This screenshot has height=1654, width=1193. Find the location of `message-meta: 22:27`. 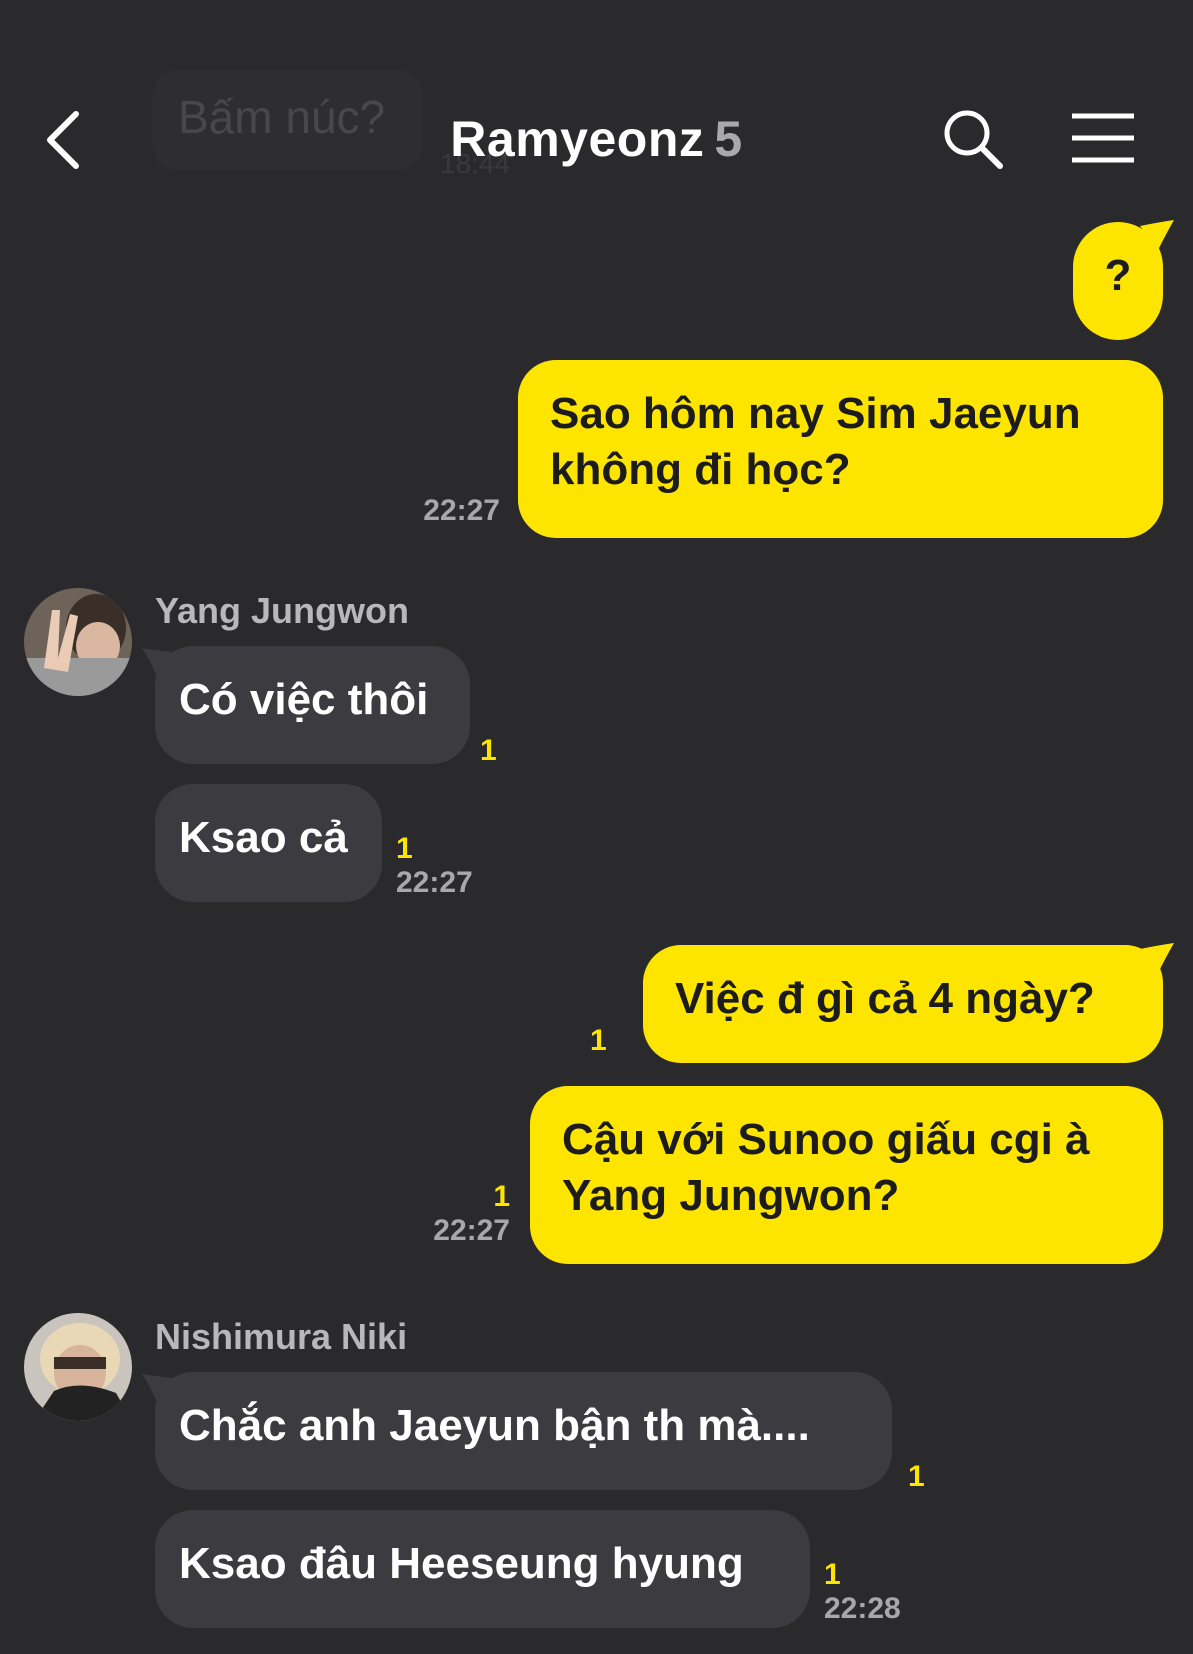

message-meta: 22:27 is located at coordinates (440, 511).